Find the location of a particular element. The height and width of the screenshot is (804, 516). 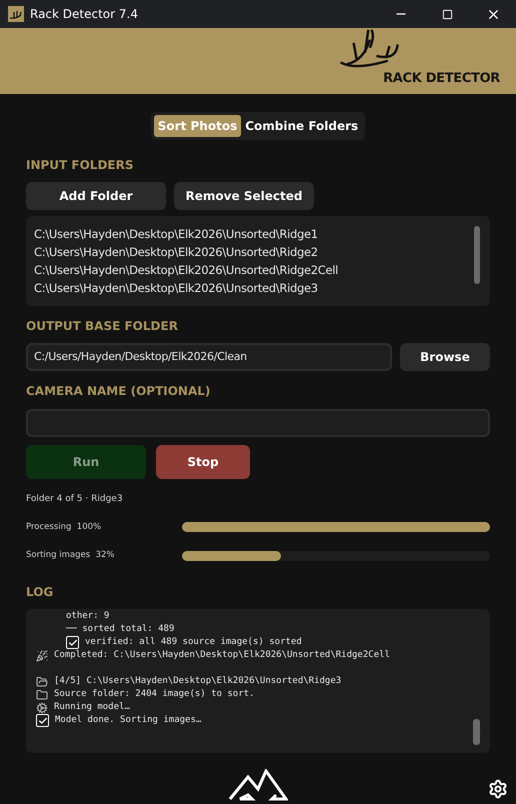

stop-button: Stop is located at coordinates (203, 462).